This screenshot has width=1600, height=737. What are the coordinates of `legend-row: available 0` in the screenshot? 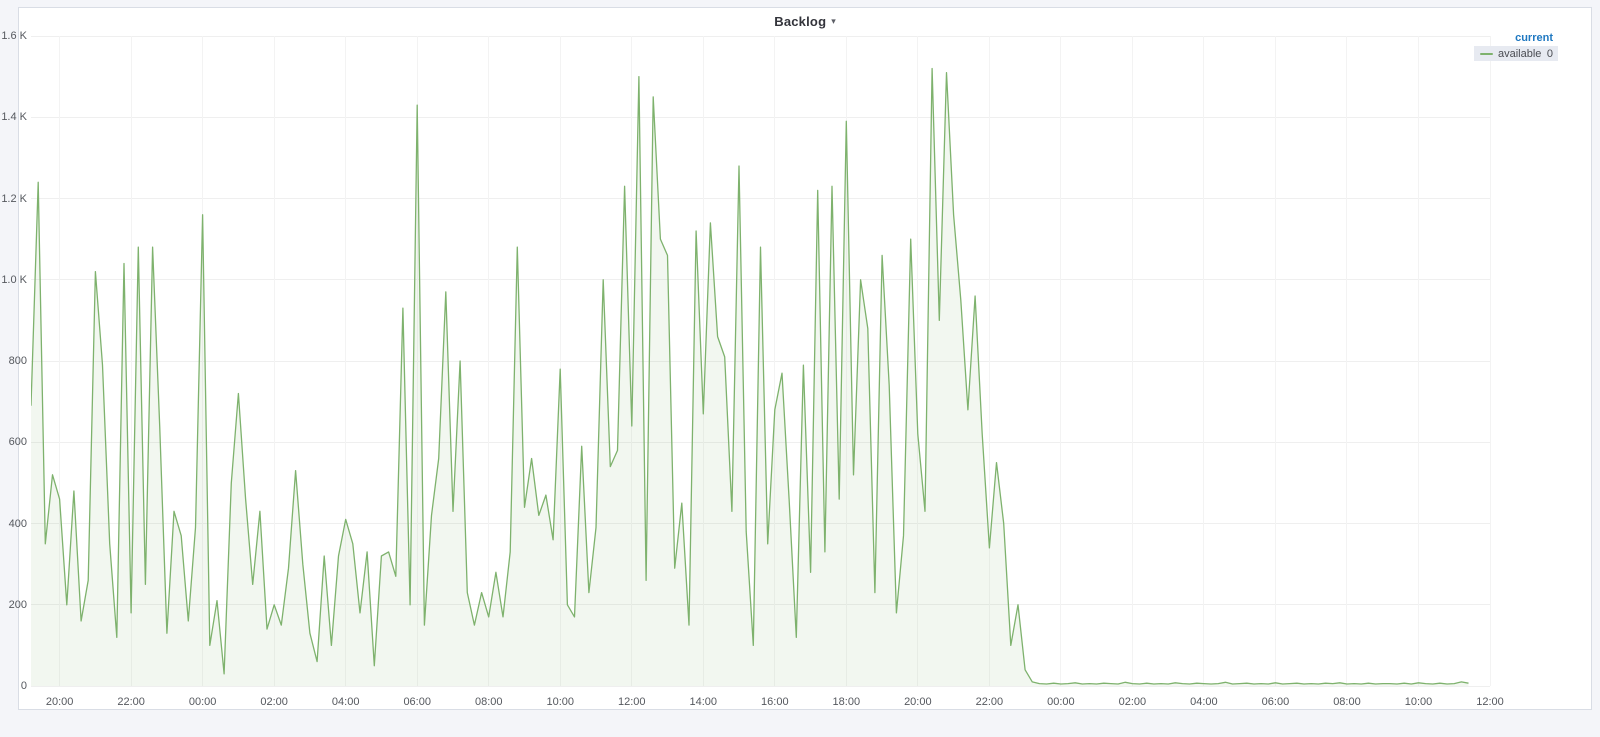 It's located at (1516, 53).